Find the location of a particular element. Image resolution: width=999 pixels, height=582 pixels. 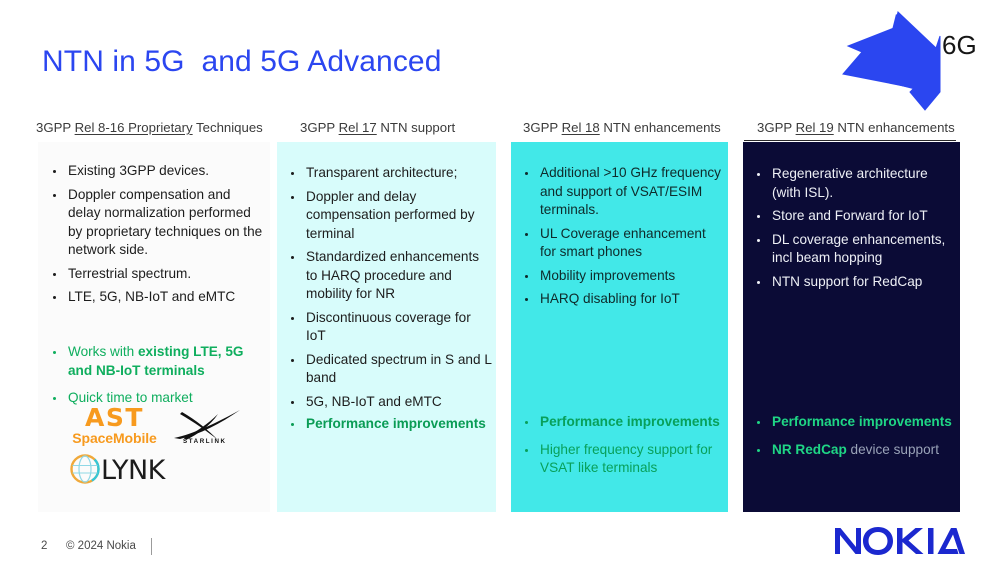

list-item: Discontinuous coverage for IoT is located at coordinates (389, 327).